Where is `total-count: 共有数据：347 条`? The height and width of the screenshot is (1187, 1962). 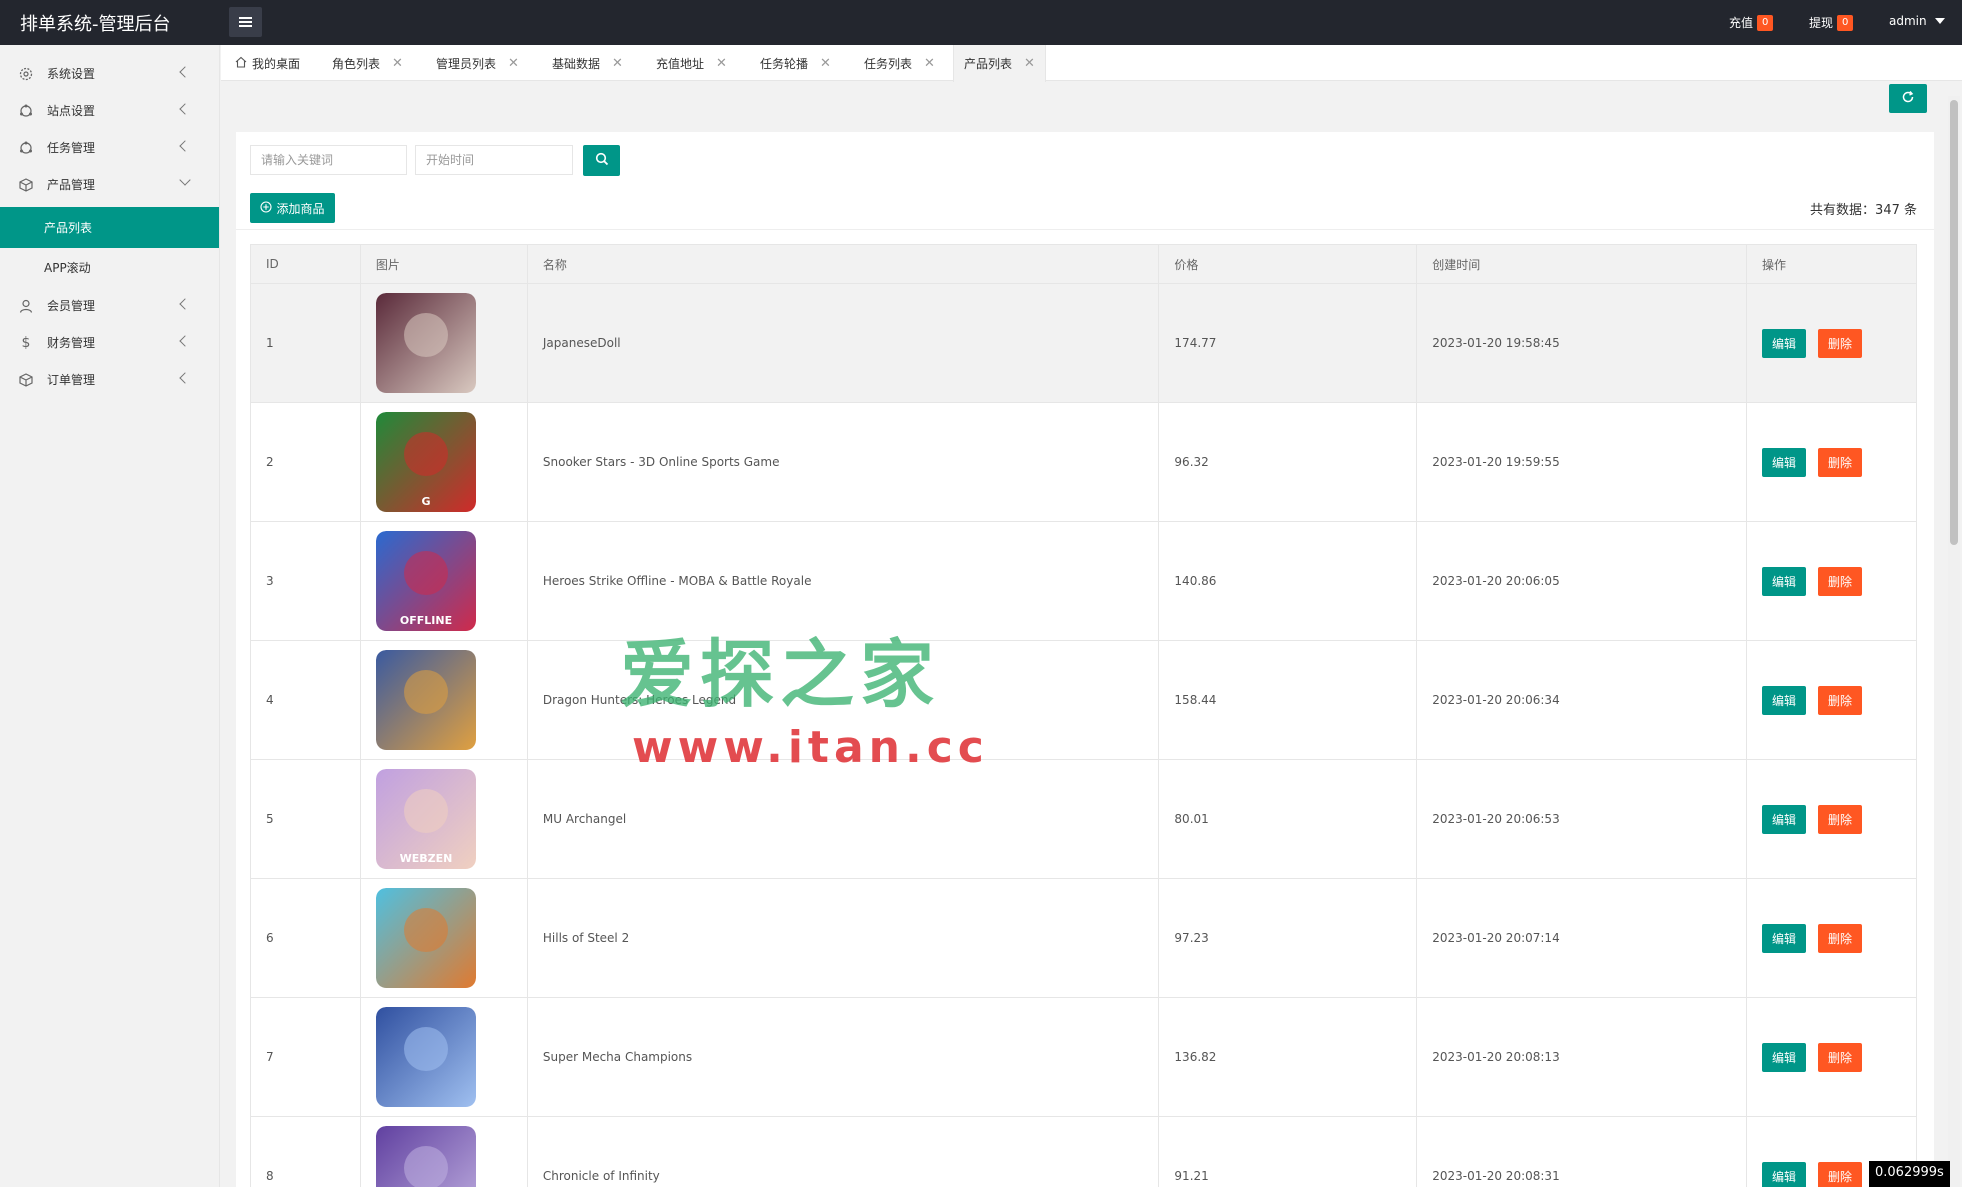 total-count: 共有数据：347 条 is located at coordinates (1863, 210).